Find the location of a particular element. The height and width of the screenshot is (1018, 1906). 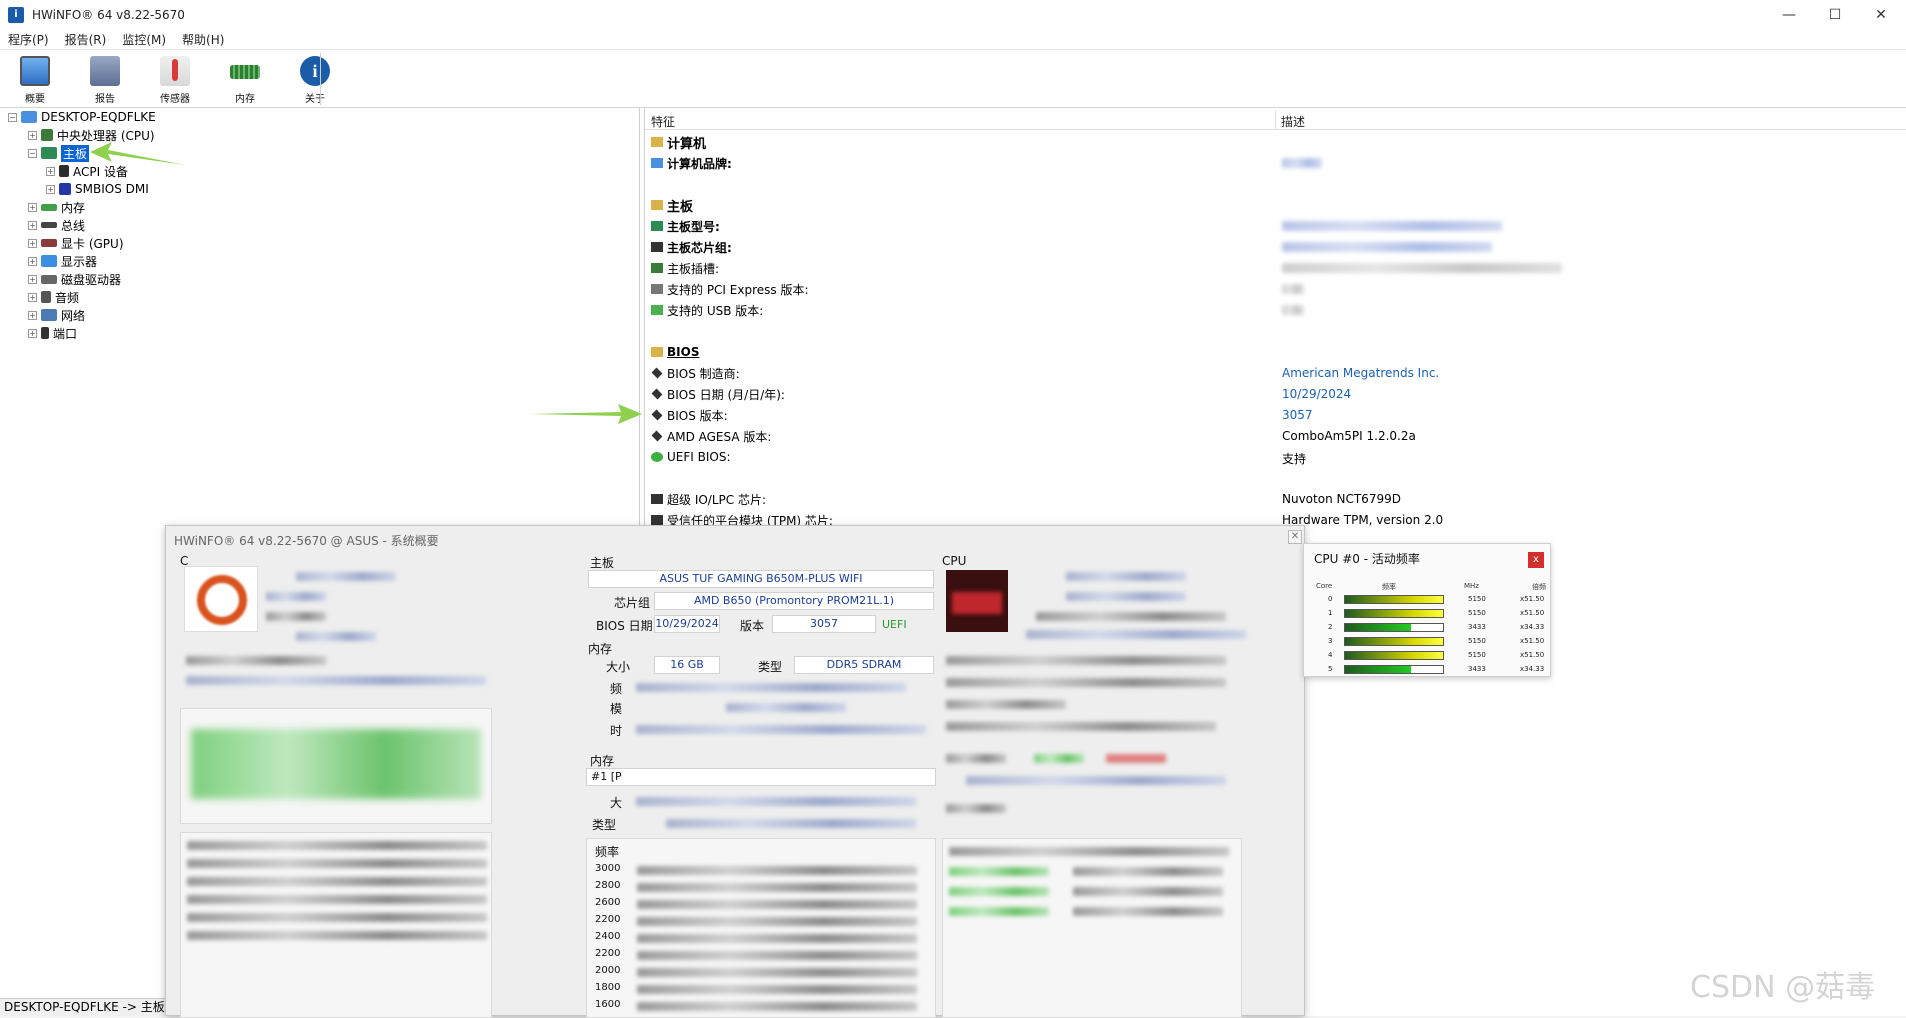

freq-row-label: 2200 is located at coordinates (608, 919).